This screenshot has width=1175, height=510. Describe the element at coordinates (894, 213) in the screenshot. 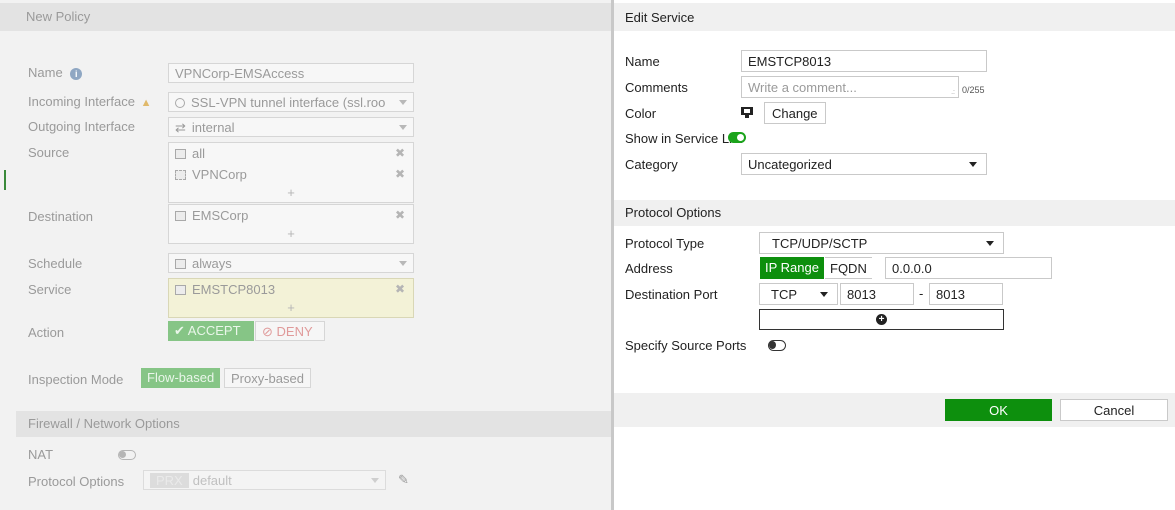

I see `protocol-options-header: Protocol Options` at that location.